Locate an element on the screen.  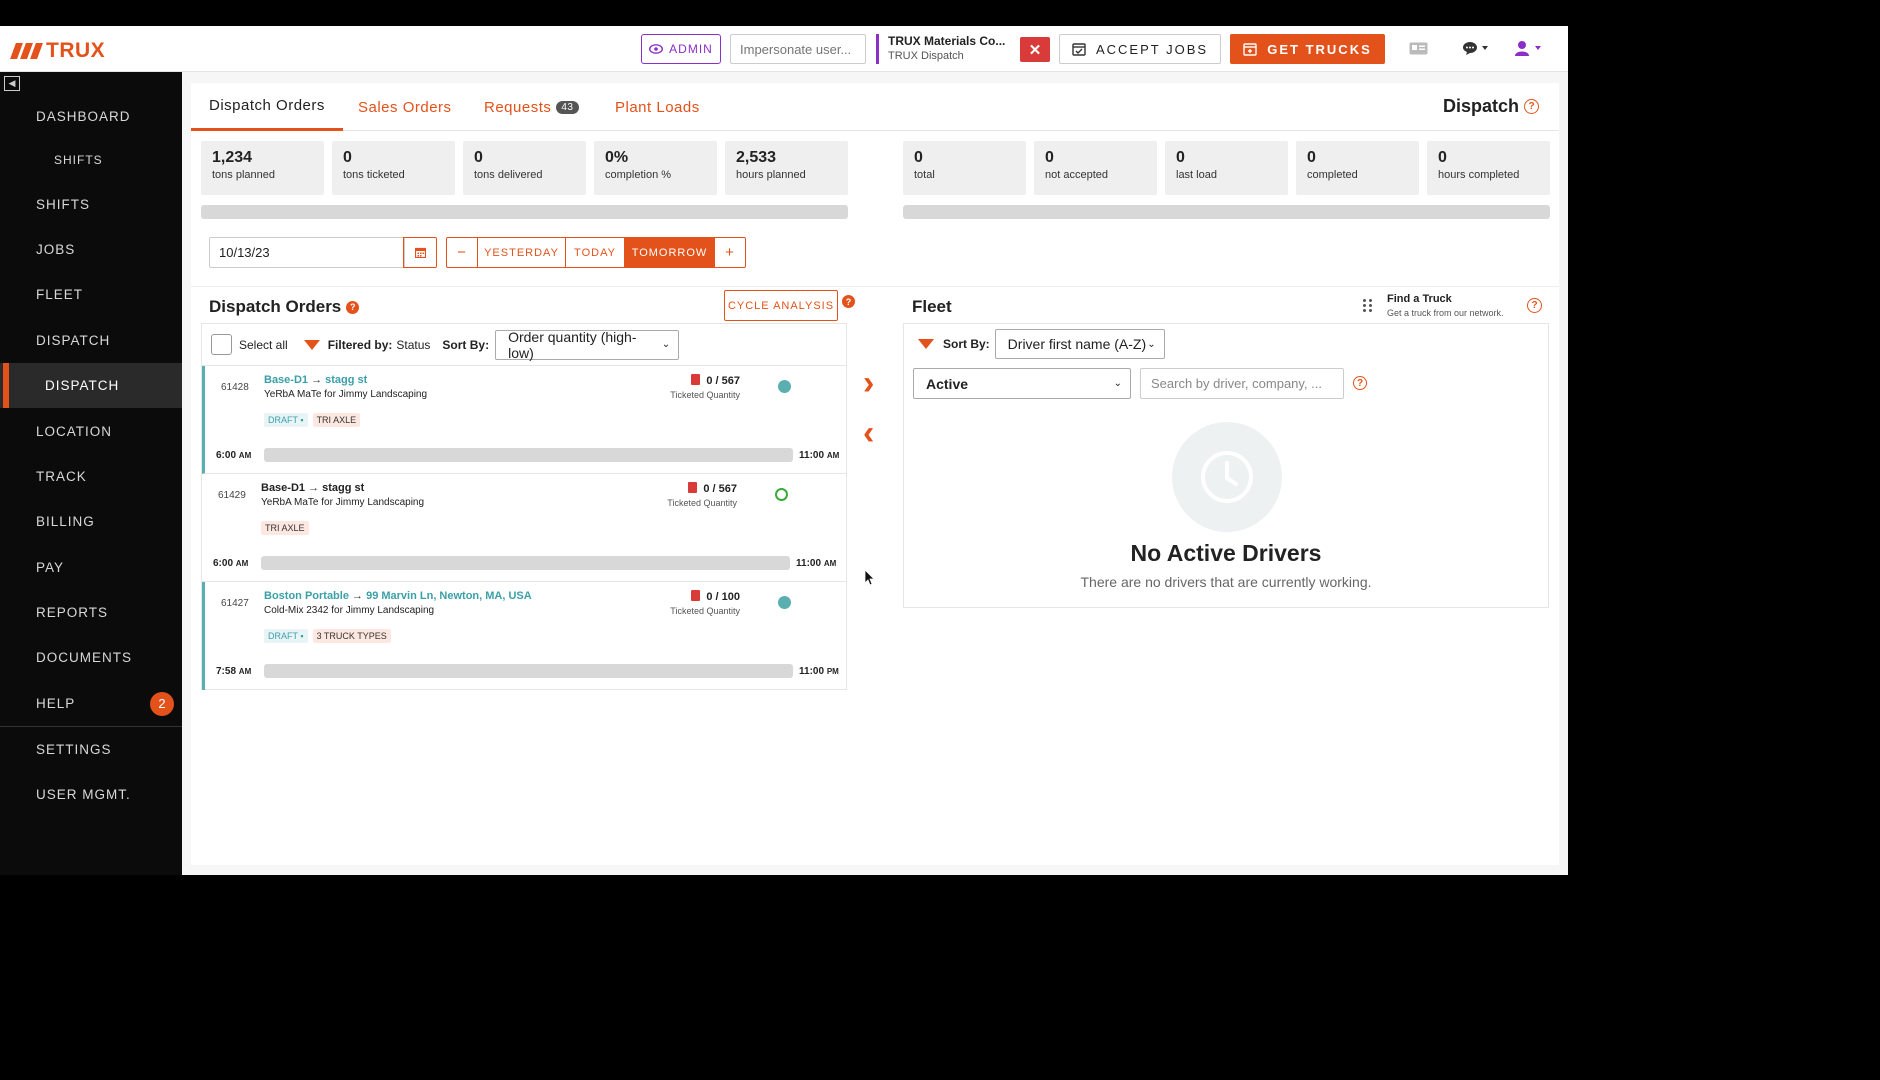
yesterday-button: YESTERDAY is located at coordinates (522, 252).